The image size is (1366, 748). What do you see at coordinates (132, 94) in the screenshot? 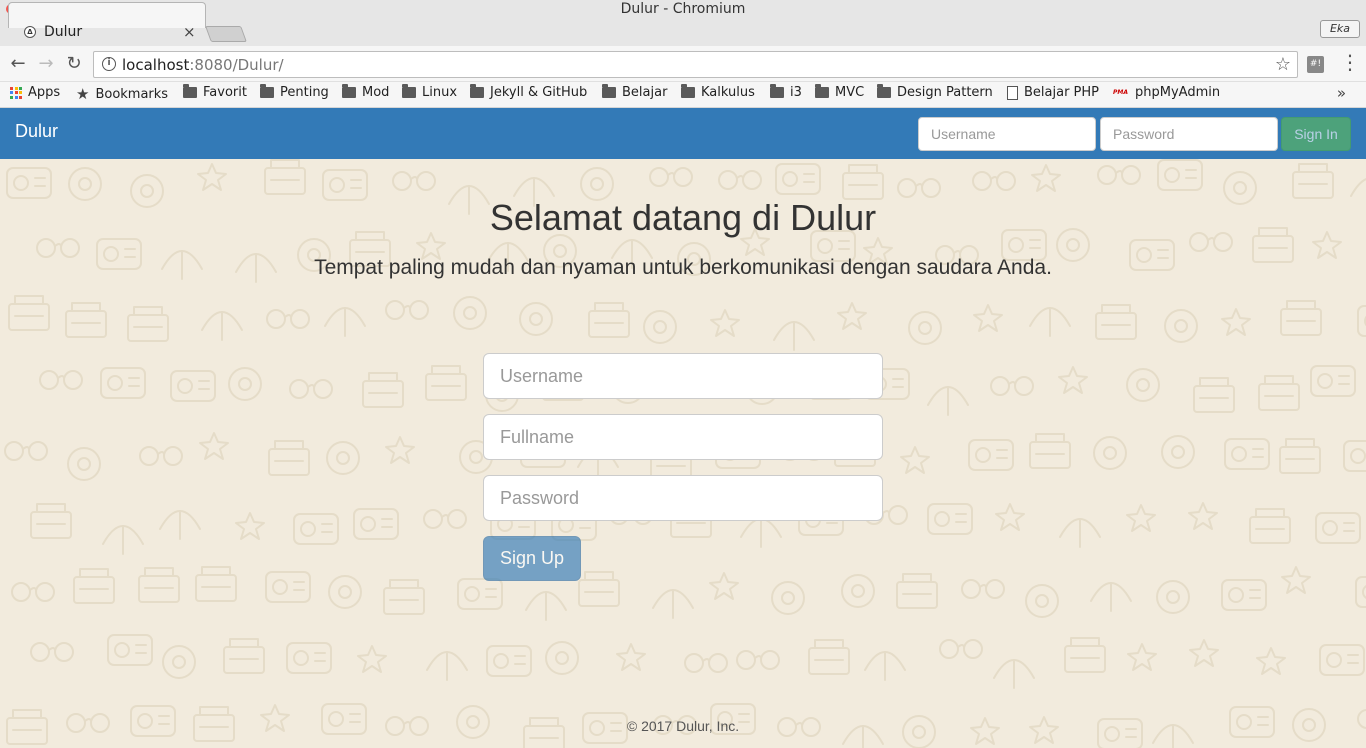
I see `bookmark-label: Bookmarks` at bounding box center [132, 94].